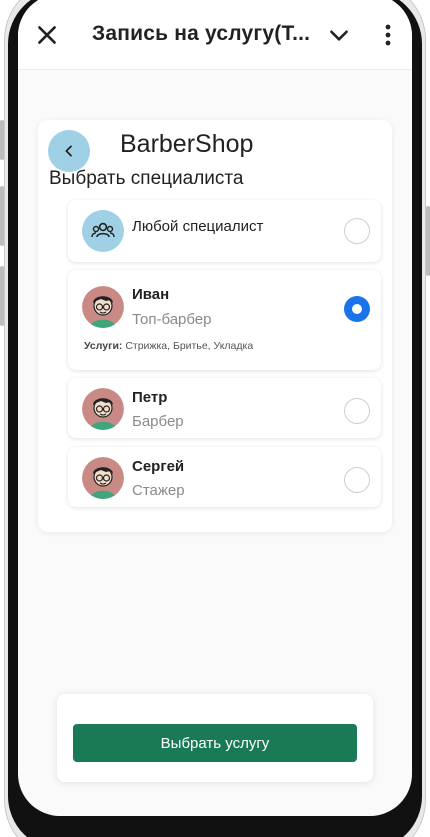  What do you see at coordinates (357, 309) in the screenshot?
I see `radio-button-selected` at bounding box center [357, 309].